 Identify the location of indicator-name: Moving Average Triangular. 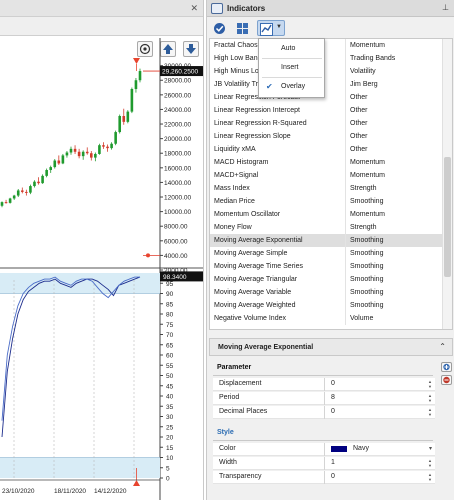
(280, 279).